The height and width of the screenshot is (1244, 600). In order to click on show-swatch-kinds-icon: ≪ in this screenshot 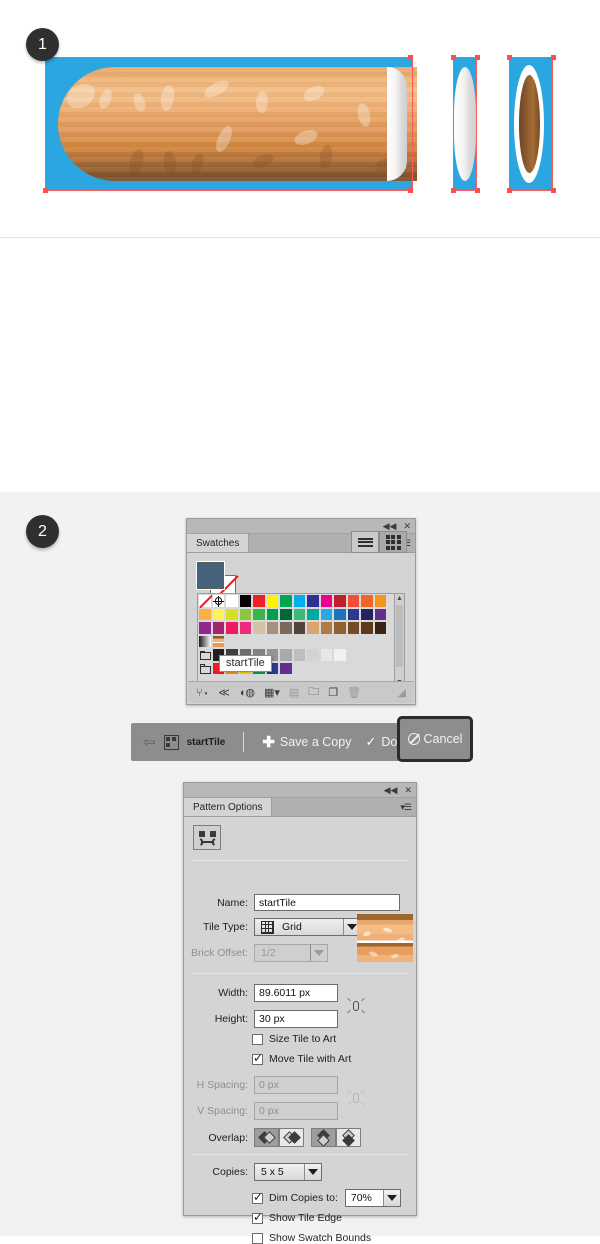, I will do `click(224, 692)`.